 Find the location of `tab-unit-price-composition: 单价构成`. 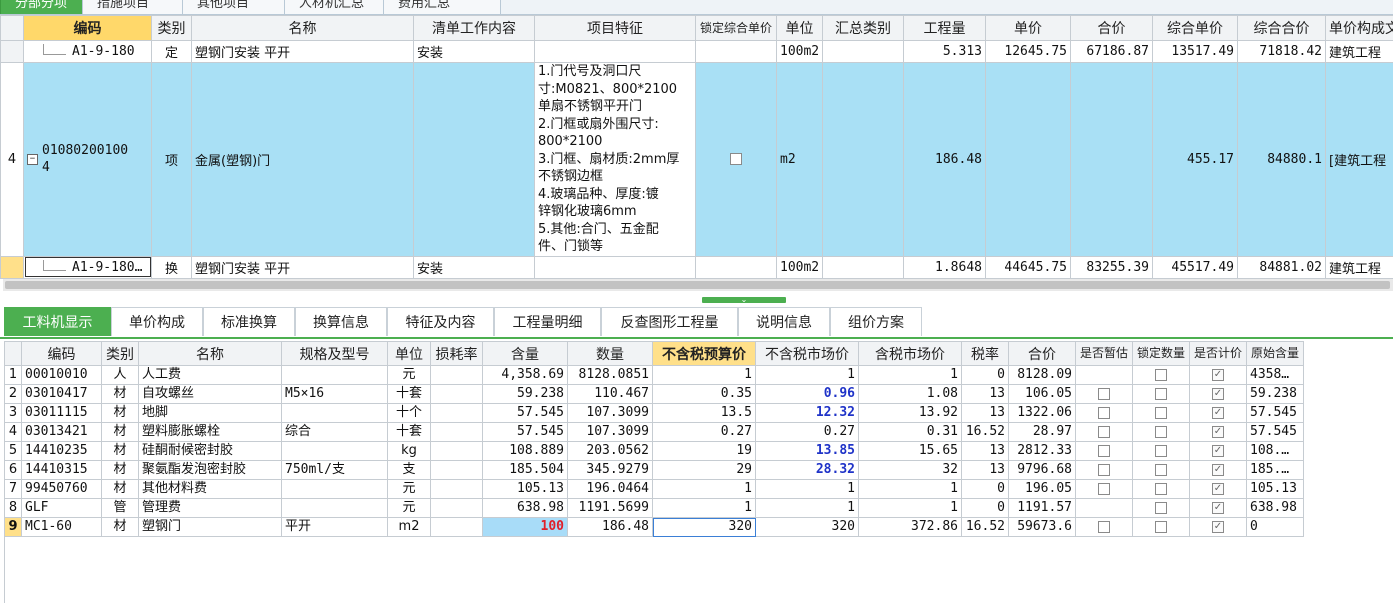

tab-unit-price-composition: 单价构成 is located at coordinates (157, 321).